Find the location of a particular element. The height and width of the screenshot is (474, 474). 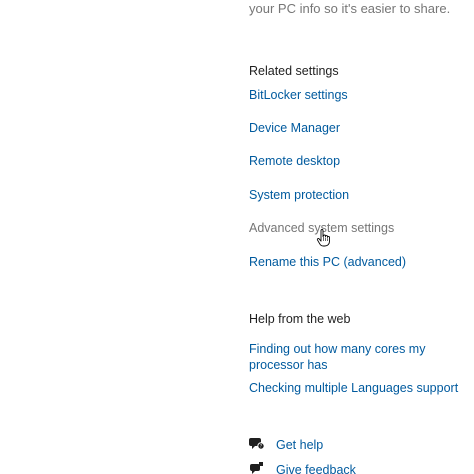

rename-pc-link: Rename this PC (advanced) is located at coordinates (327, 262).